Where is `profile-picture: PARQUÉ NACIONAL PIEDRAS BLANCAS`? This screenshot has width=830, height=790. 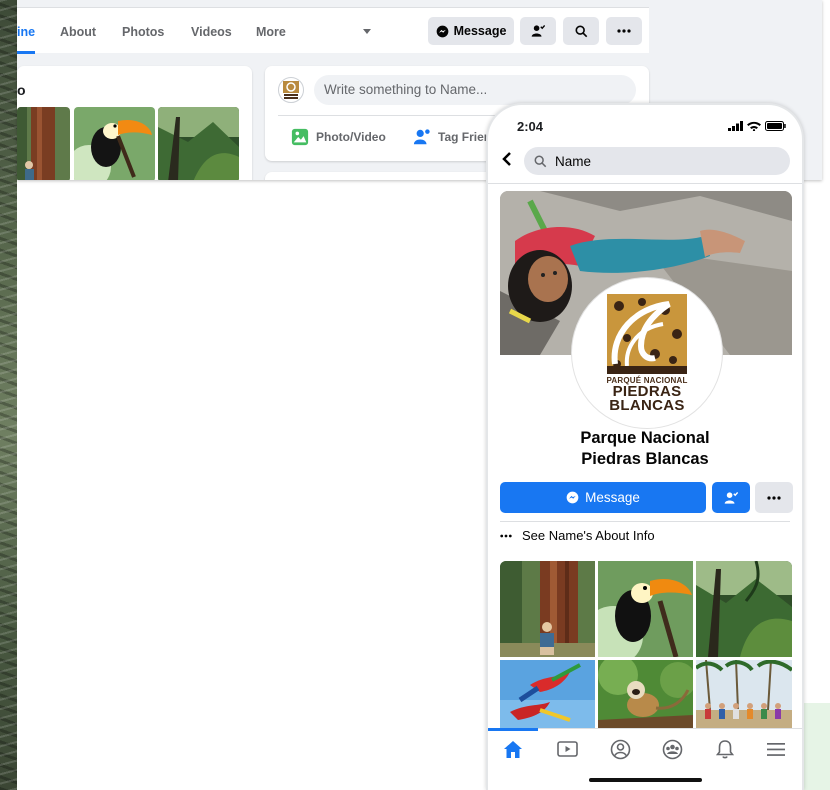 profile-picture: PARQUÉ NACIONAL PIEDRAS BLANCAS is located at coordinates (647, 353).